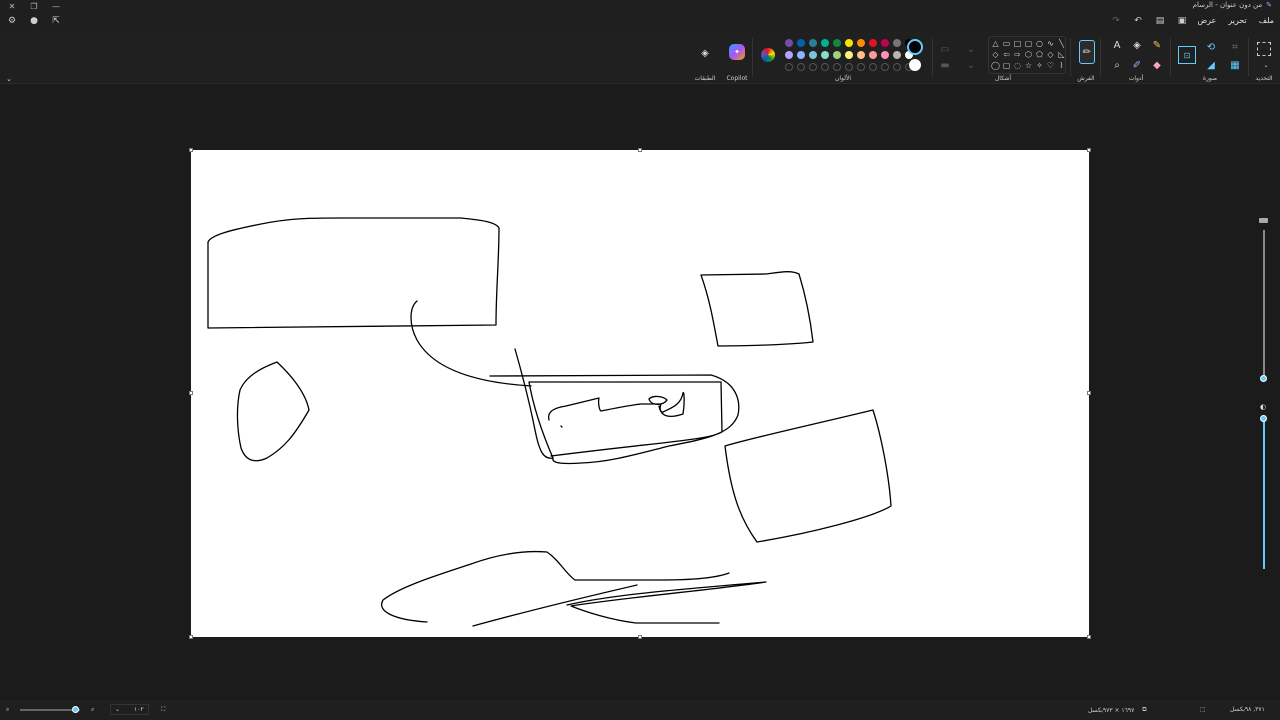  What do you see at coordinates (1263, 488) in the screenshot?
I see `opacity-slider: ◐` at bounding box center [1263, 488].